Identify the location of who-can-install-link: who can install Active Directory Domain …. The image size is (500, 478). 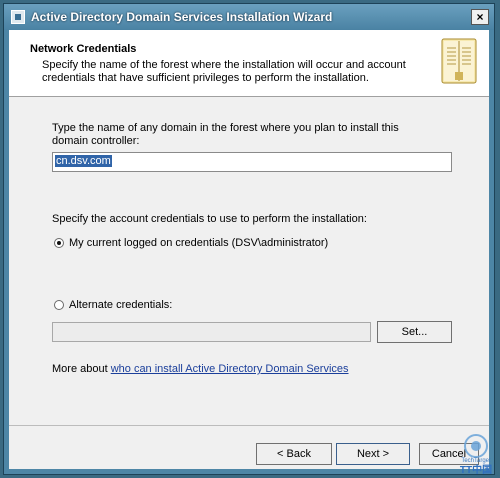
(230, 369).